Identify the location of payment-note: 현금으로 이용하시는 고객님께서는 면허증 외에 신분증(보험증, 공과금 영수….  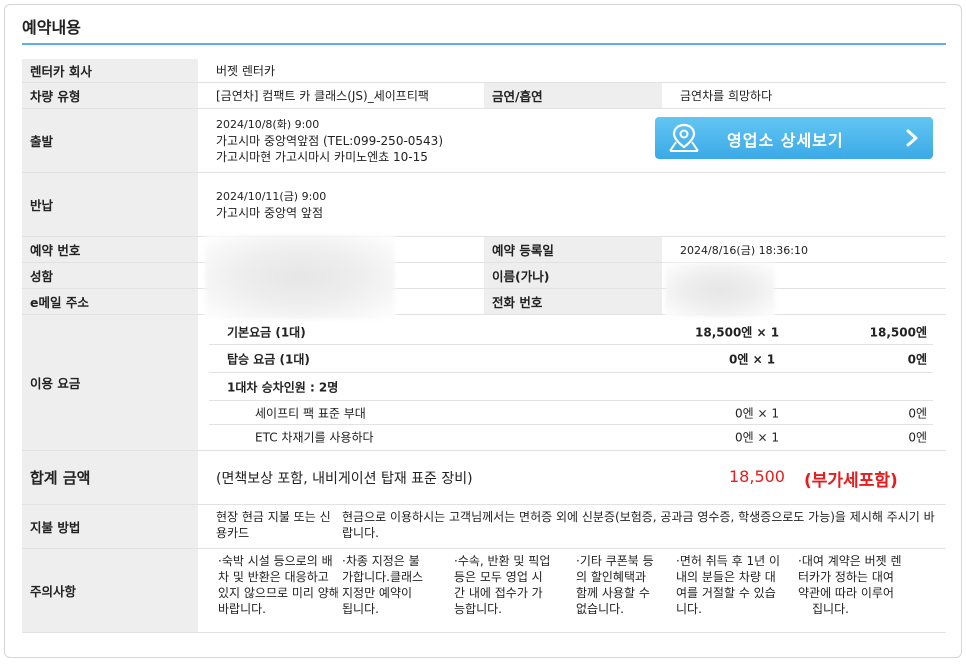
(638, 525).